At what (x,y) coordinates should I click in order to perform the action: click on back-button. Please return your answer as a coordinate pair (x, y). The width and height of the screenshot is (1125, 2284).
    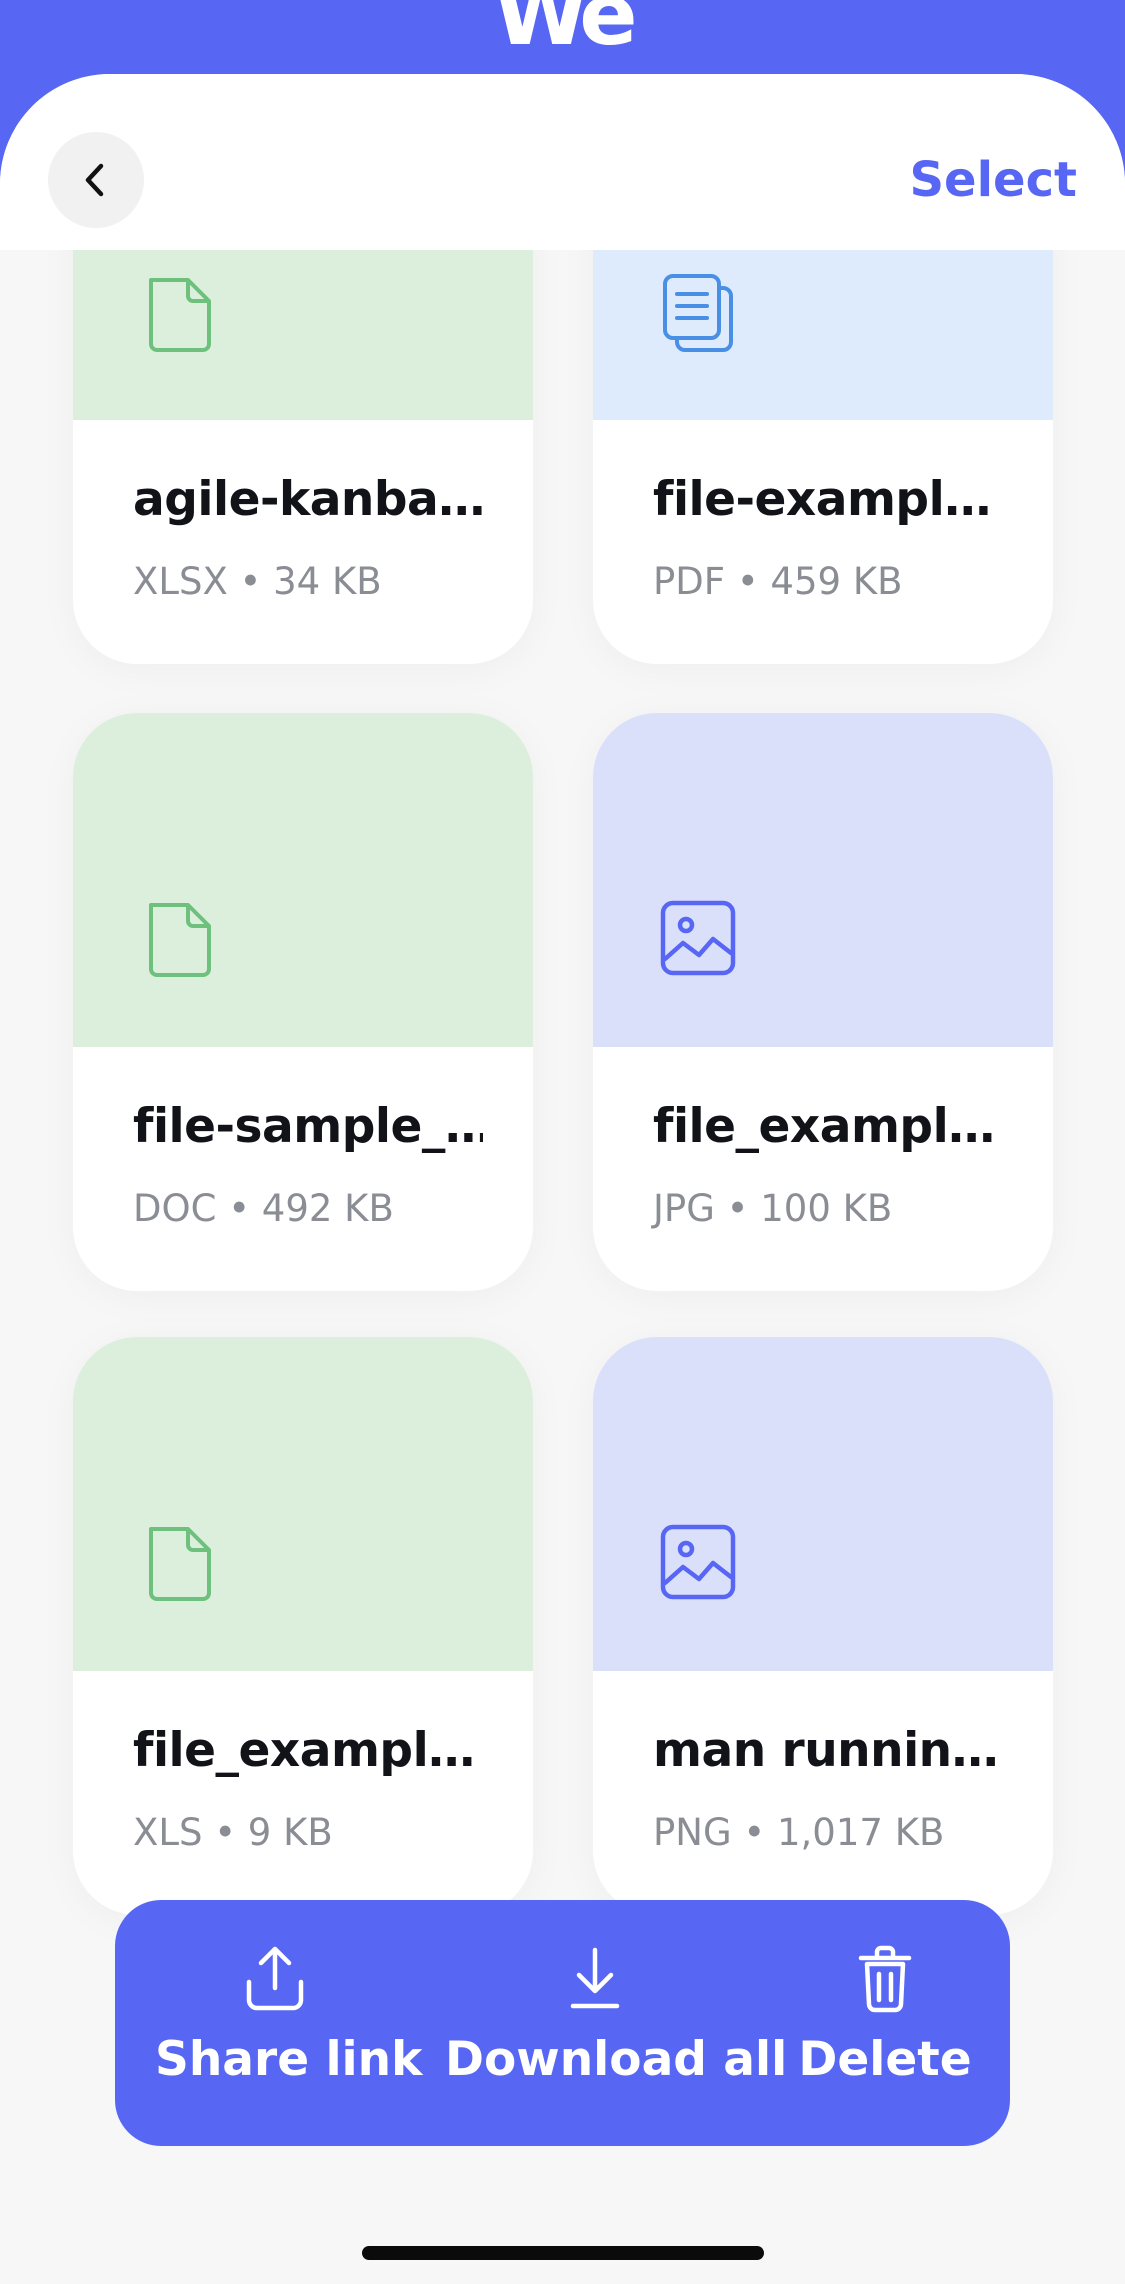
    Looking at the image, I should click on (96, 180).